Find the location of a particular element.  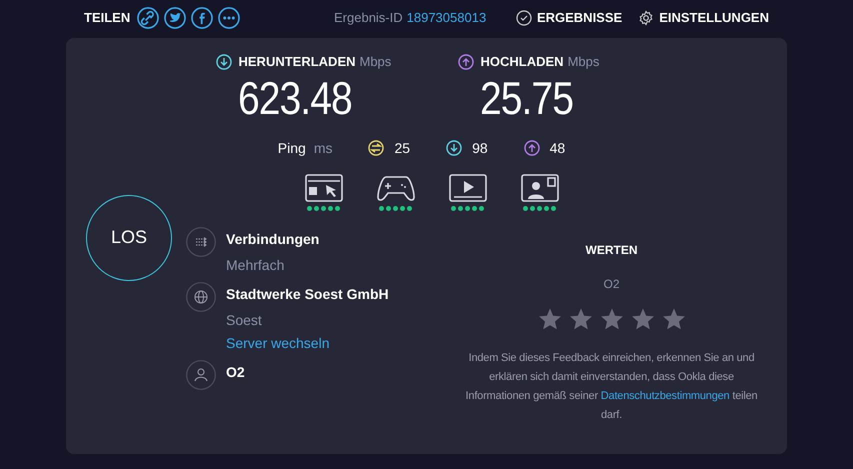

info-subtitle: Mehrfach is located at coordinates (256, 265).